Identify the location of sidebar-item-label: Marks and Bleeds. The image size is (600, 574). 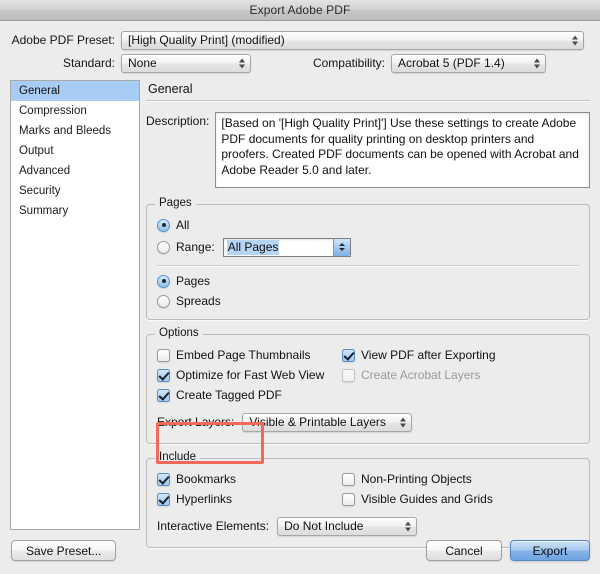
(65, 131).